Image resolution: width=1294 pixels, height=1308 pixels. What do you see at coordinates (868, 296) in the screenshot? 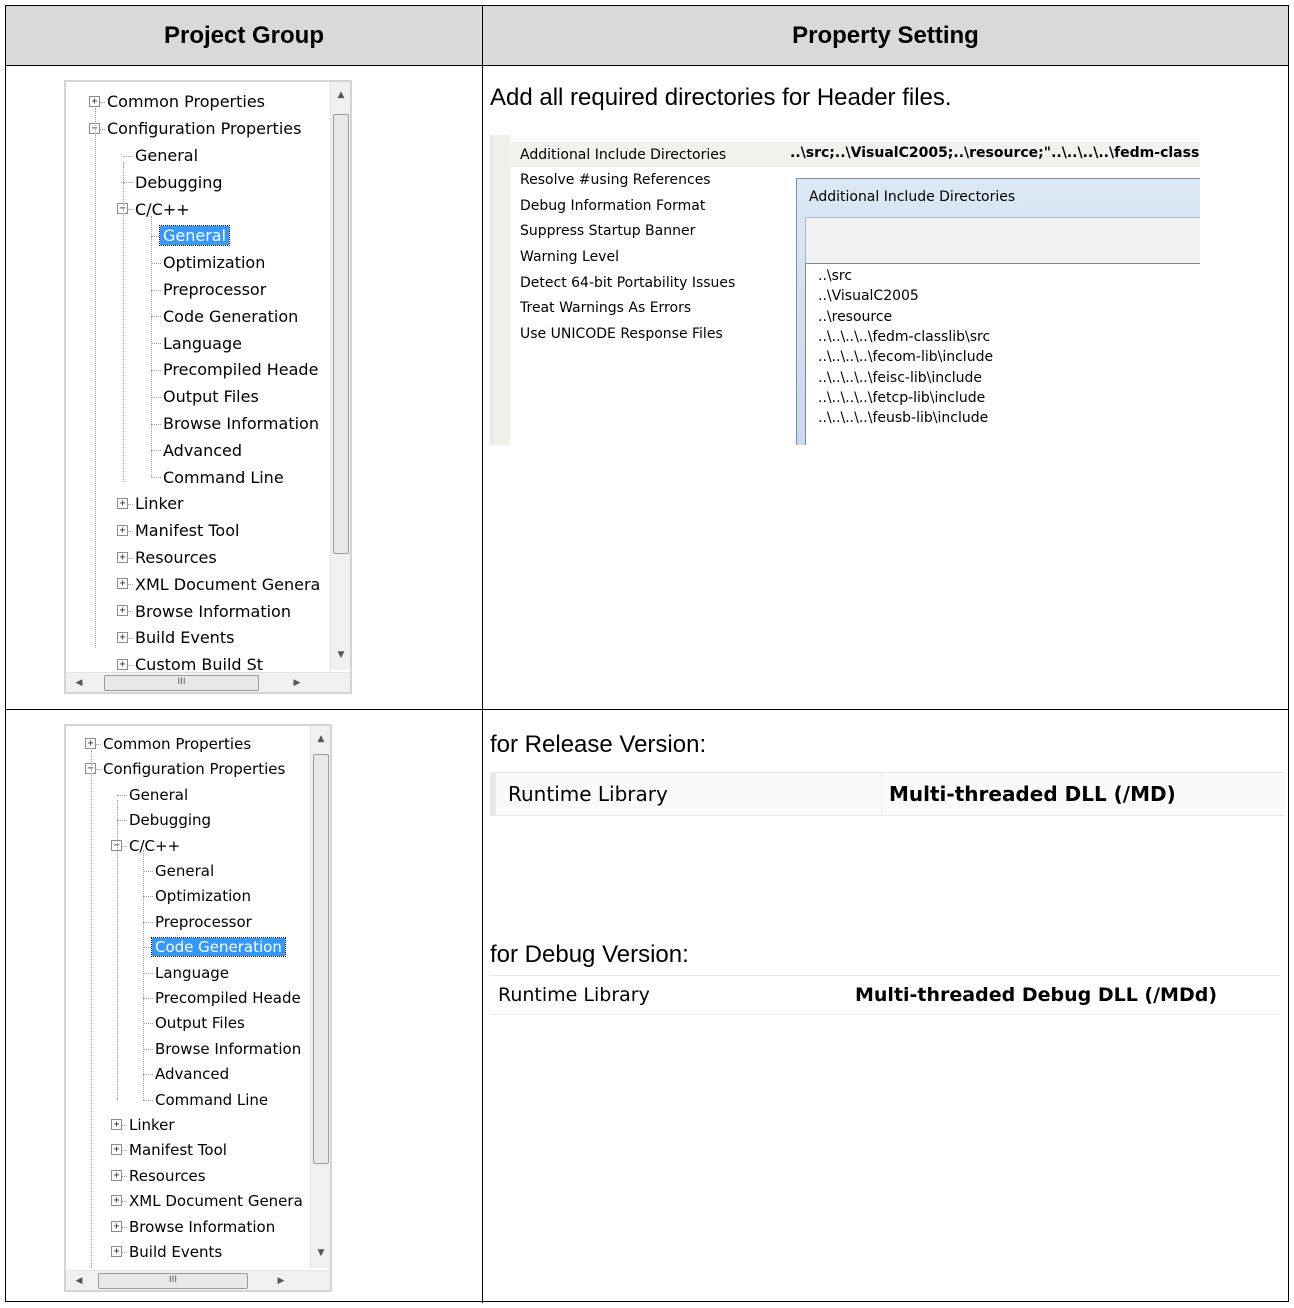
I see `directory-item: ..\VisualC2005` at bounding box center [868, 296].